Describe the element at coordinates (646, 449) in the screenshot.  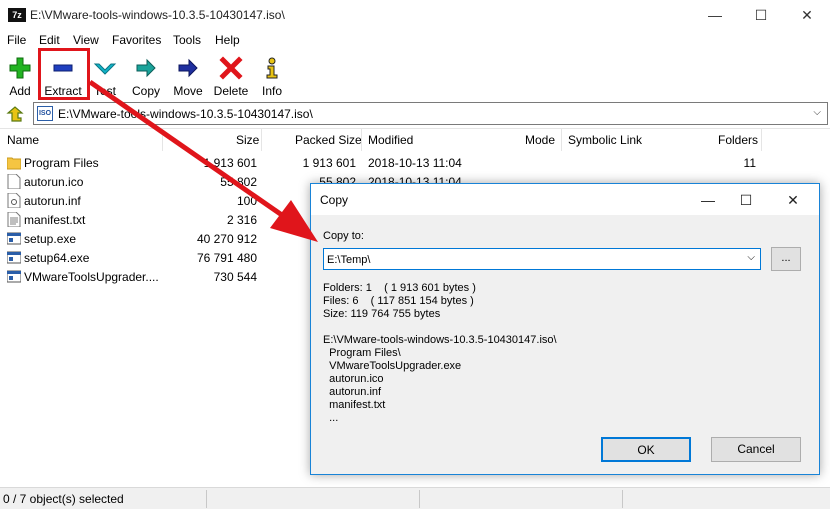
I see `ok-button: OK` at that location.